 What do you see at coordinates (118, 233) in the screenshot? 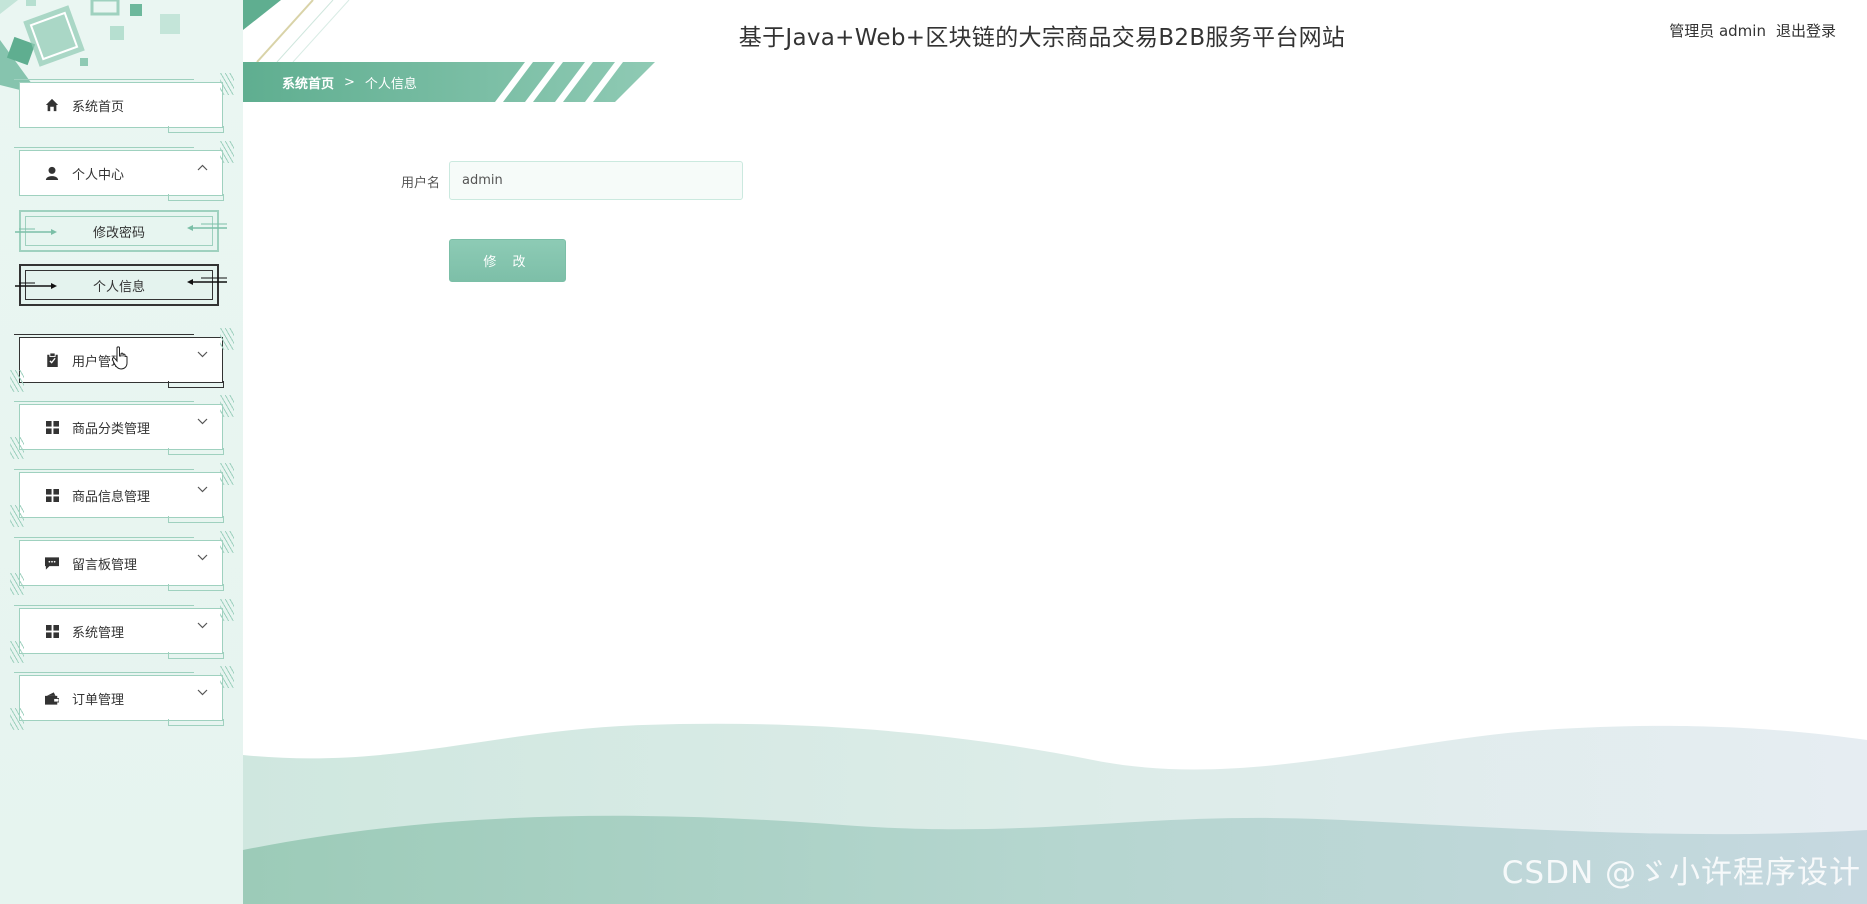
I see `sidebar-subitem-label: 修改密码` at bounding box center [118, 233].